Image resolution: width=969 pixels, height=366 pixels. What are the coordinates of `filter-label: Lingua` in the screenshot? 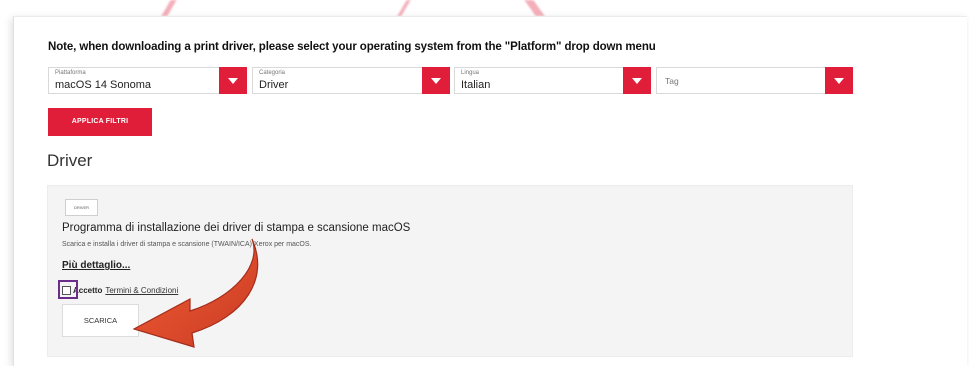 It's located at (470, 73).